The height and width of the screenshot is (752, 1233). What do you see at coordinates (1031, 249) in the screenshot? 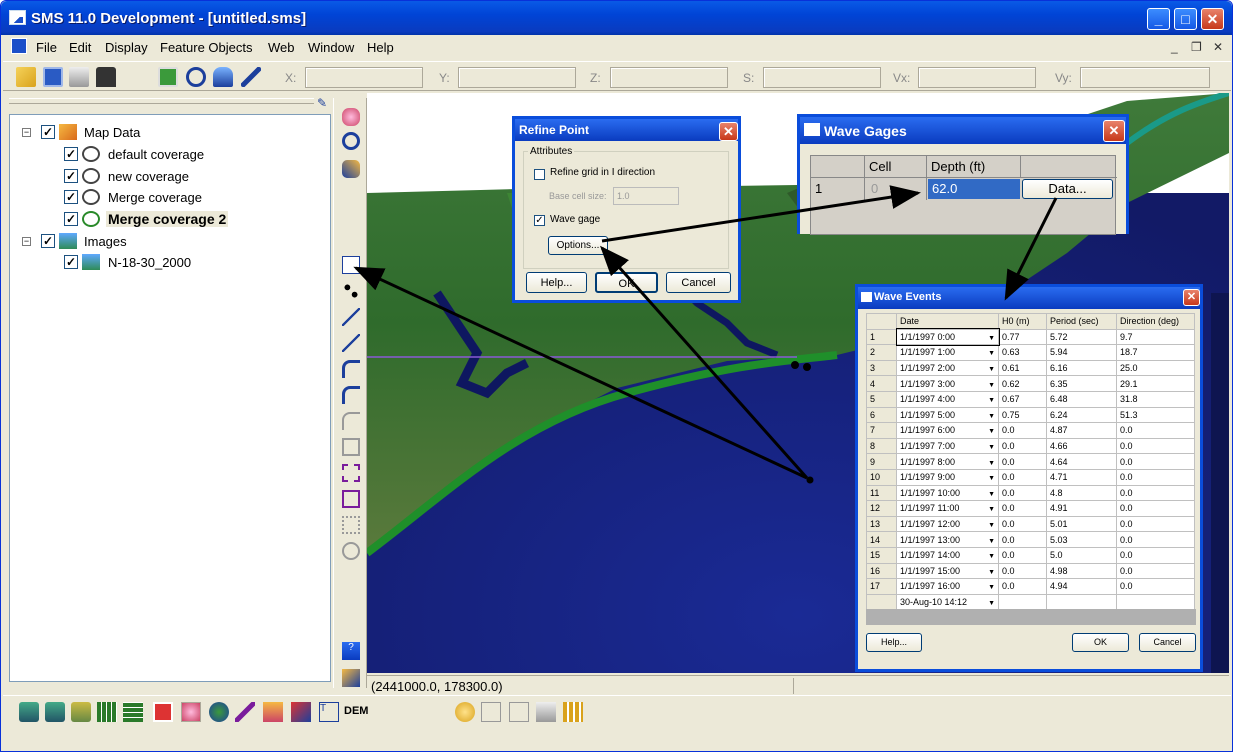
I see `arrow-data-to-events` at bounding box center [1031, 249].